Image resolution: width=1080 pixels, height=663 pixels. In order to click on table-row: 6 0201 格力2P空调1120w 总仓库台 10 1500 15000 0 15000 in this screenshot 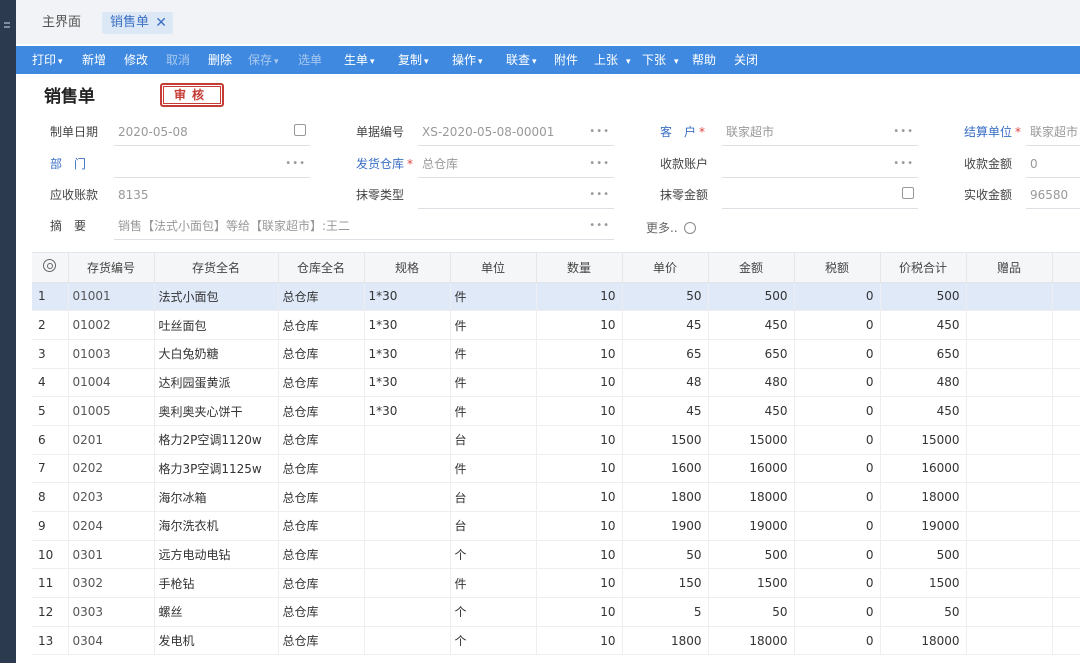, I will do `click(556, 440)`.